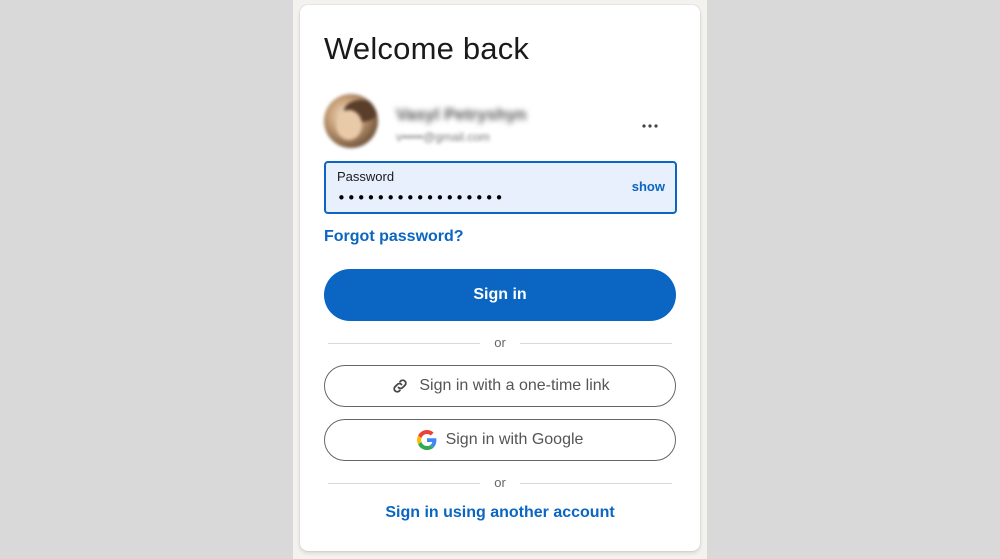  Describe the element at coordinates (500, 483) in the screenshot. I see `or-divider-2: or` at that location.